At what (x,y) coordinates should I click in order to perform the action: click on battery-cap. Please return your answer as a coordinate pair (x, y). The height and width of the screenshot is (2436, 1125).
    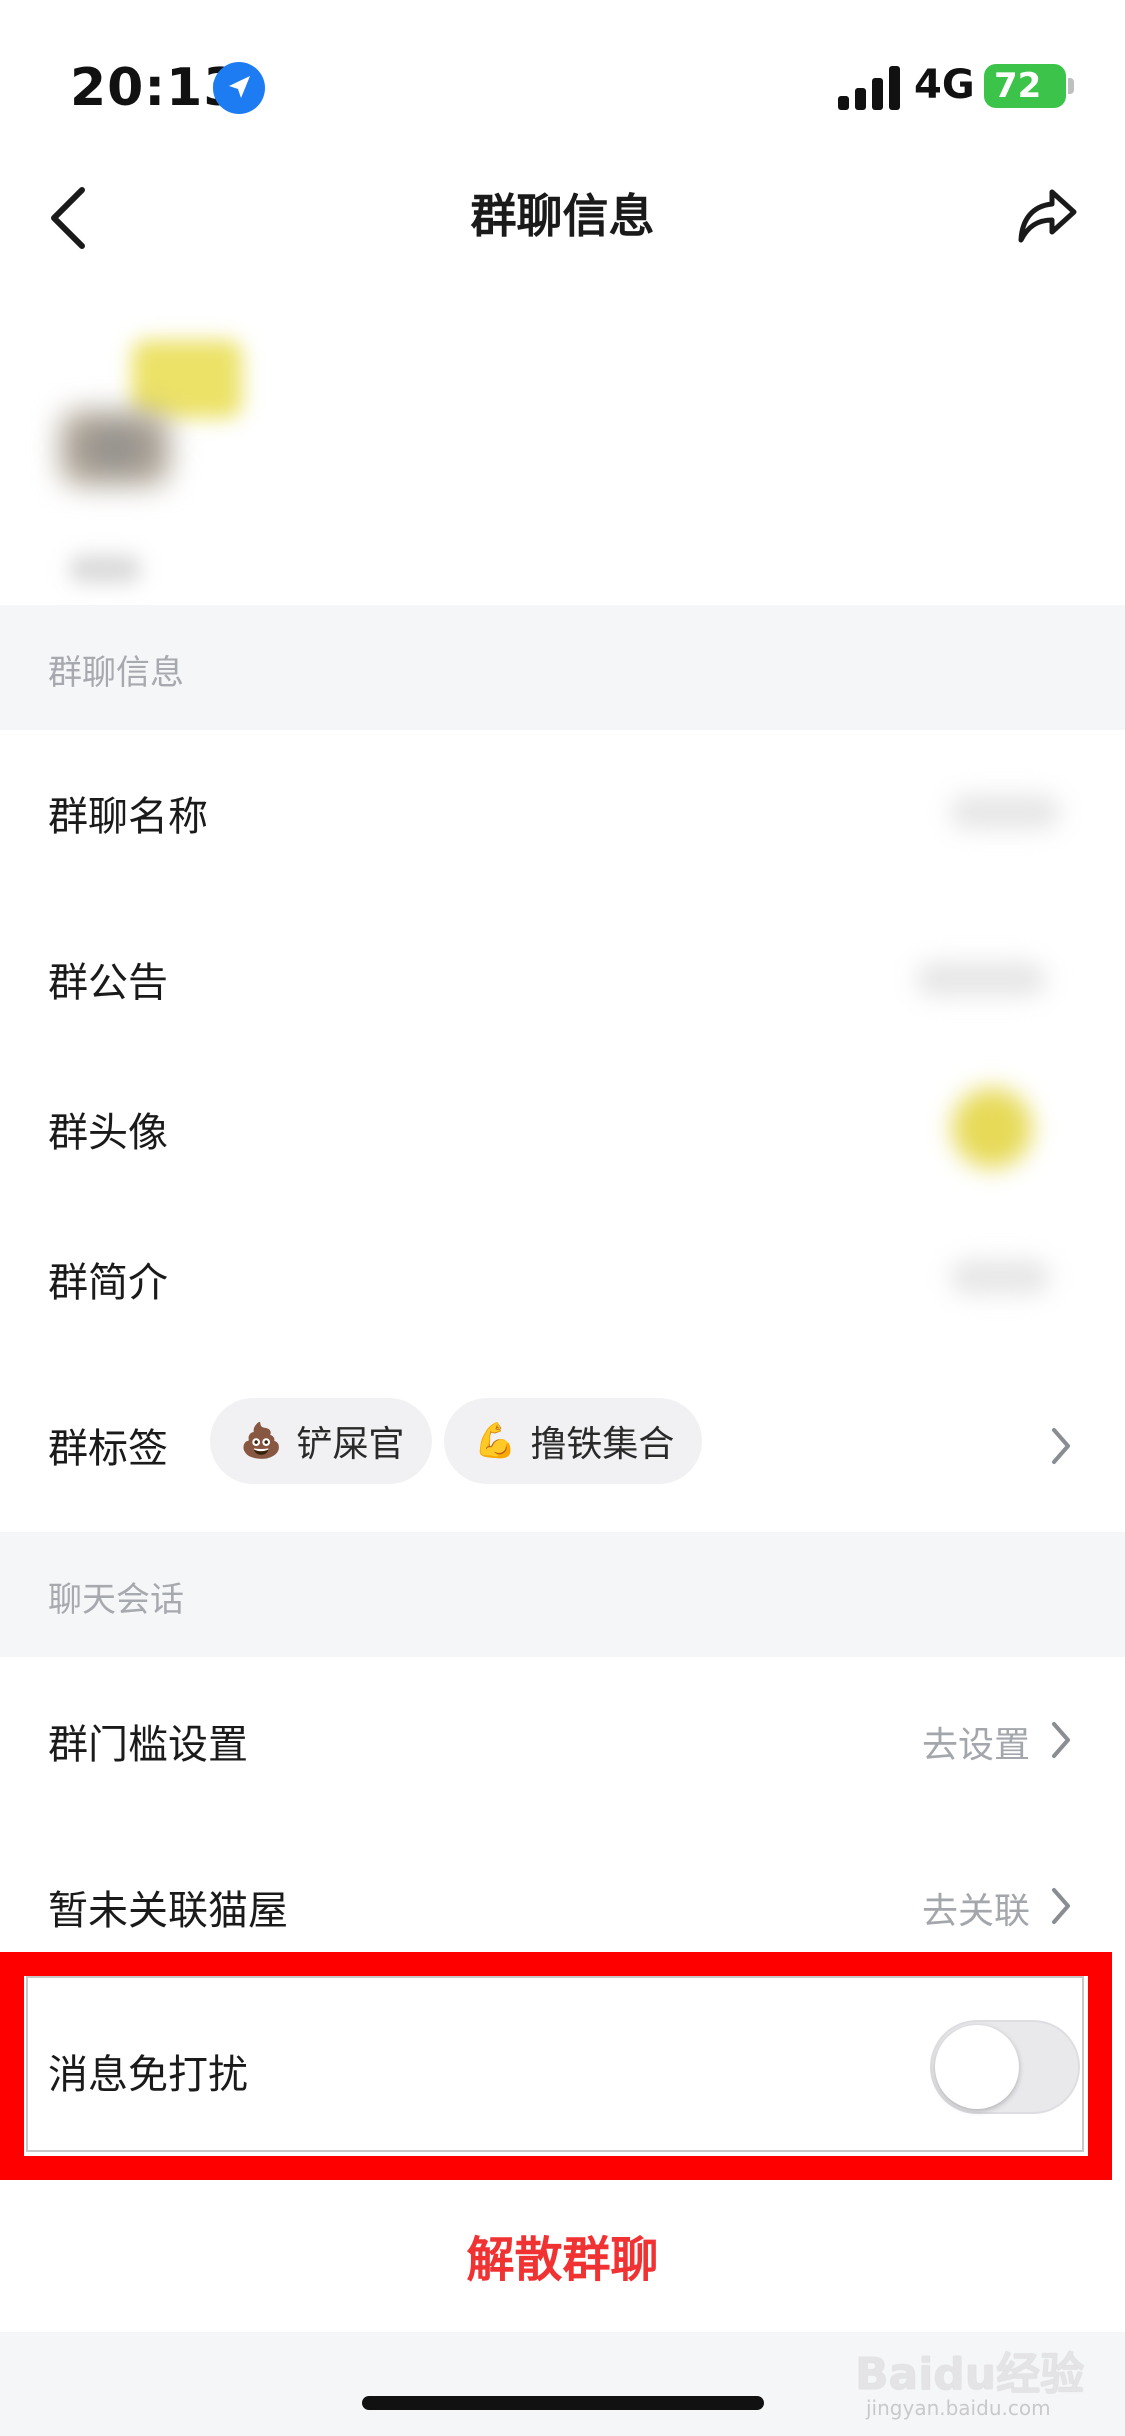
    Looking at the image, I should click on (1071, 86).